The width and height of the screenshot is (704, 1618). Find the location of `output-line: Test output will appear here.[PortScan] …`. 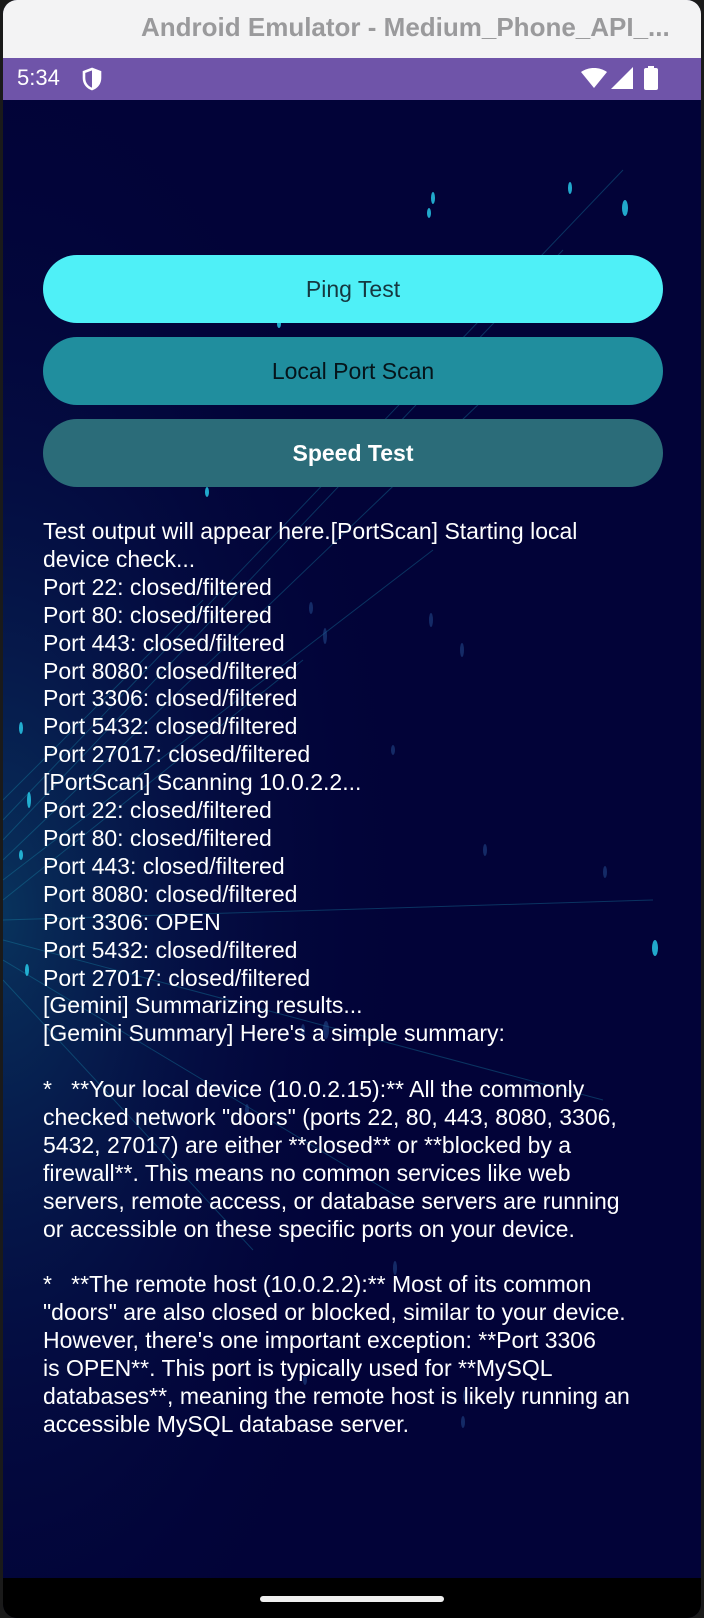

output-line: Test output will appear here.[PortScan] … is located at coordinates (310, 531).